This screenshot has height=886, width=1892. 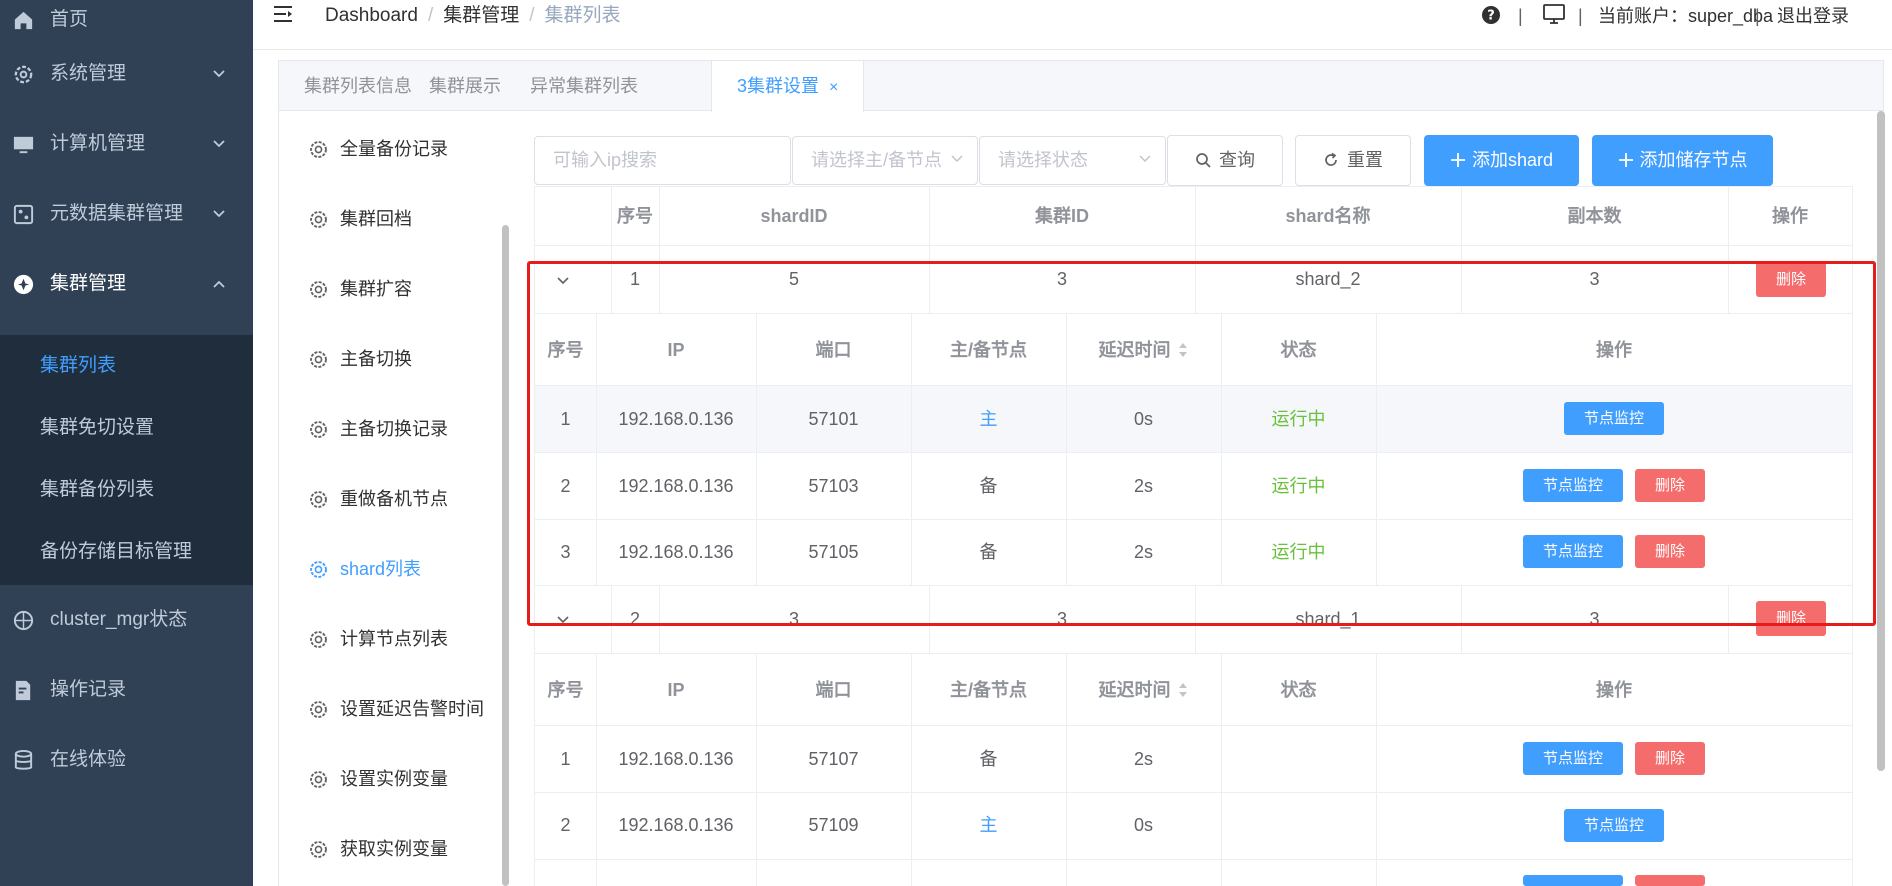 What do you see at coordinates (394, 709) in the screenshot?
I see `menu-item-delay-alert: 设置延迟告警时间` at bounding box center [394, 709].